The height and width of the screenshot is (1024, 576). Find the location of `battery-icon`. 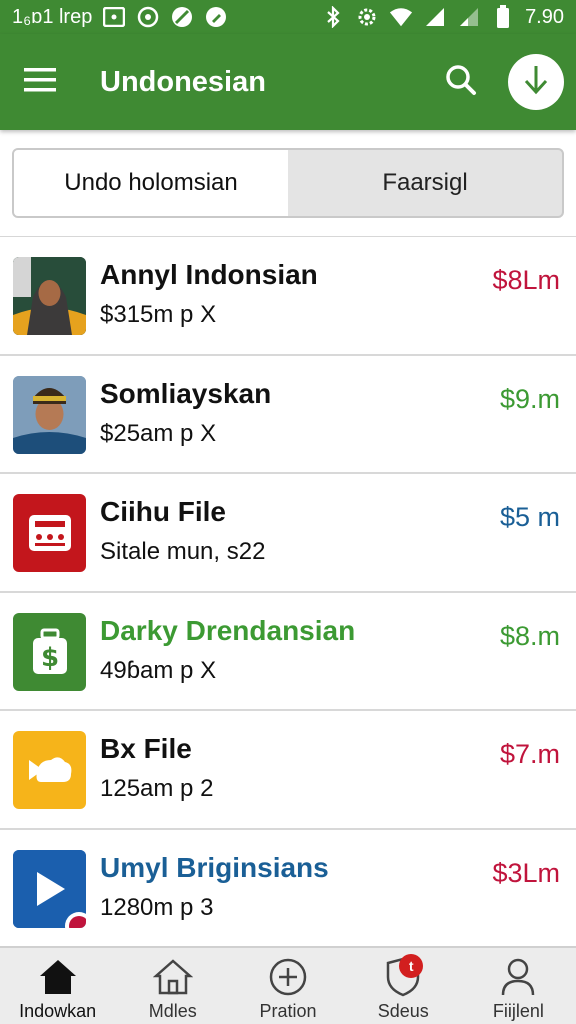

battery-icon is located at coordinates (503, 17).